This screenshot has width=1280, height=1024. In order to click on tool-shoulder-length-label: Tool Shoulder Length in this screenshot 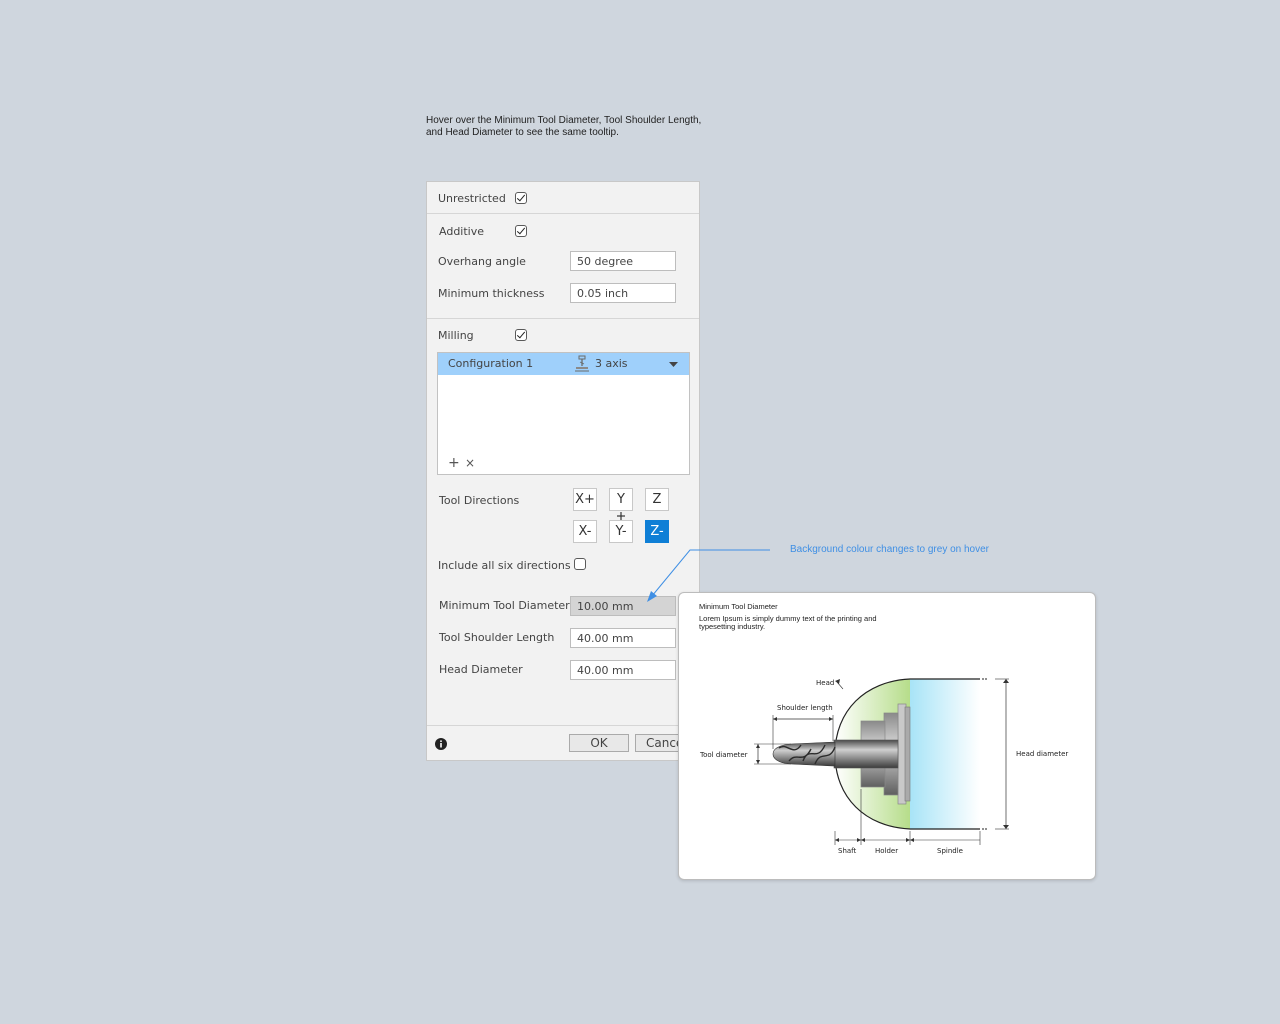, I will do `click(497, 637)`.